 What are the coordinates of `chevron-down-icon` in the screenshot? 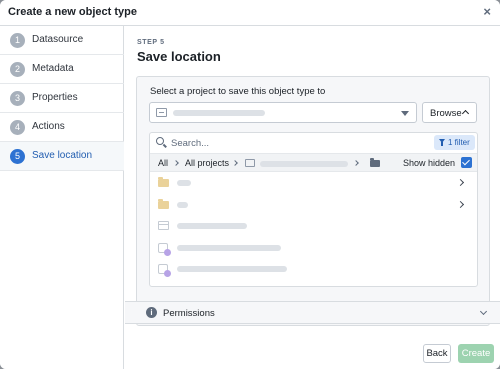 It's located at (483, 311).